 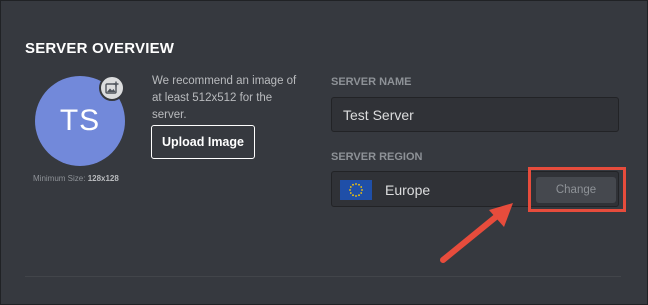 I want to click on section-divider, so click(x=323, y=276).